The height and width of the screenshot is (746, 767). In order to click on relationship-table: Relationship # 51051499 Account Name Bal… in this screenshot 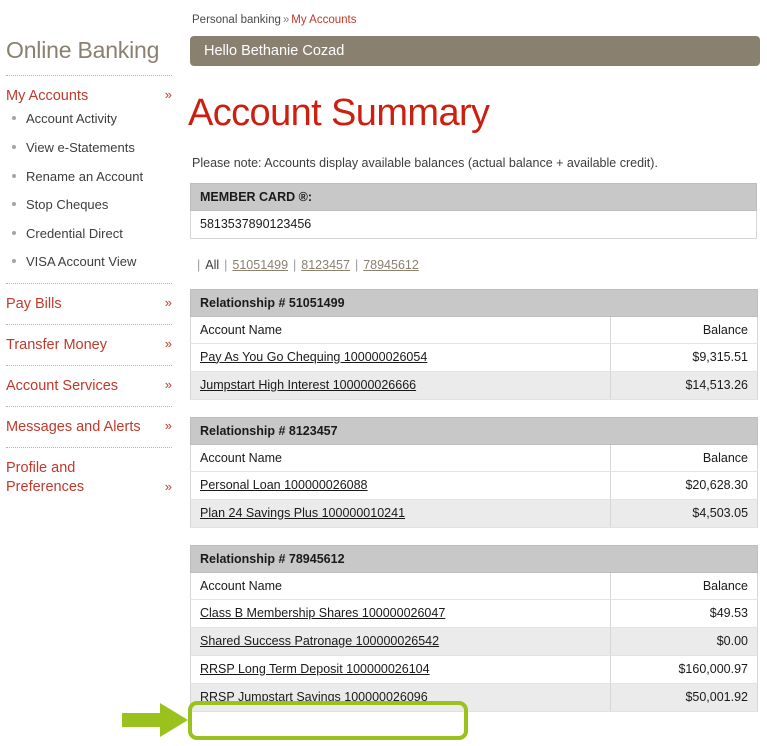, I will do `click(474, 344)`.